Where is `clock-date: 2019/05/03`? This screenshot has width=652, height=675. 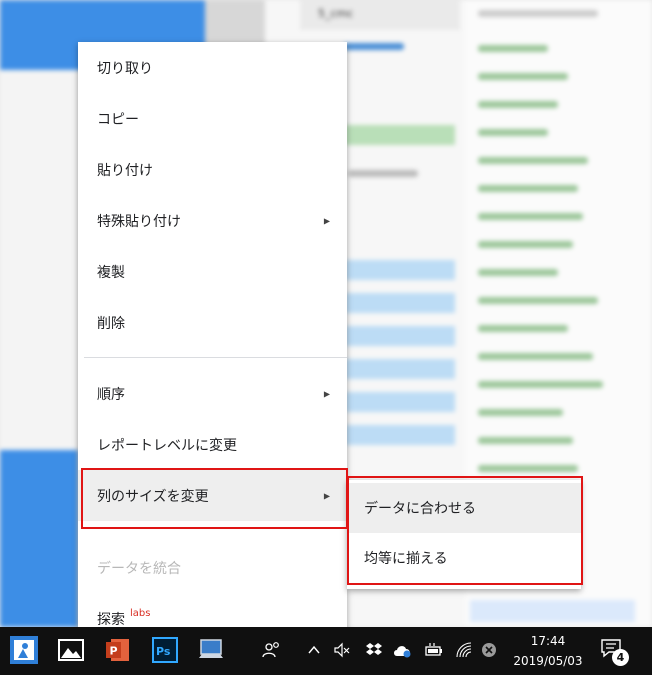
clock-date: 2019/05/03 is located at coordinates (548, 661).